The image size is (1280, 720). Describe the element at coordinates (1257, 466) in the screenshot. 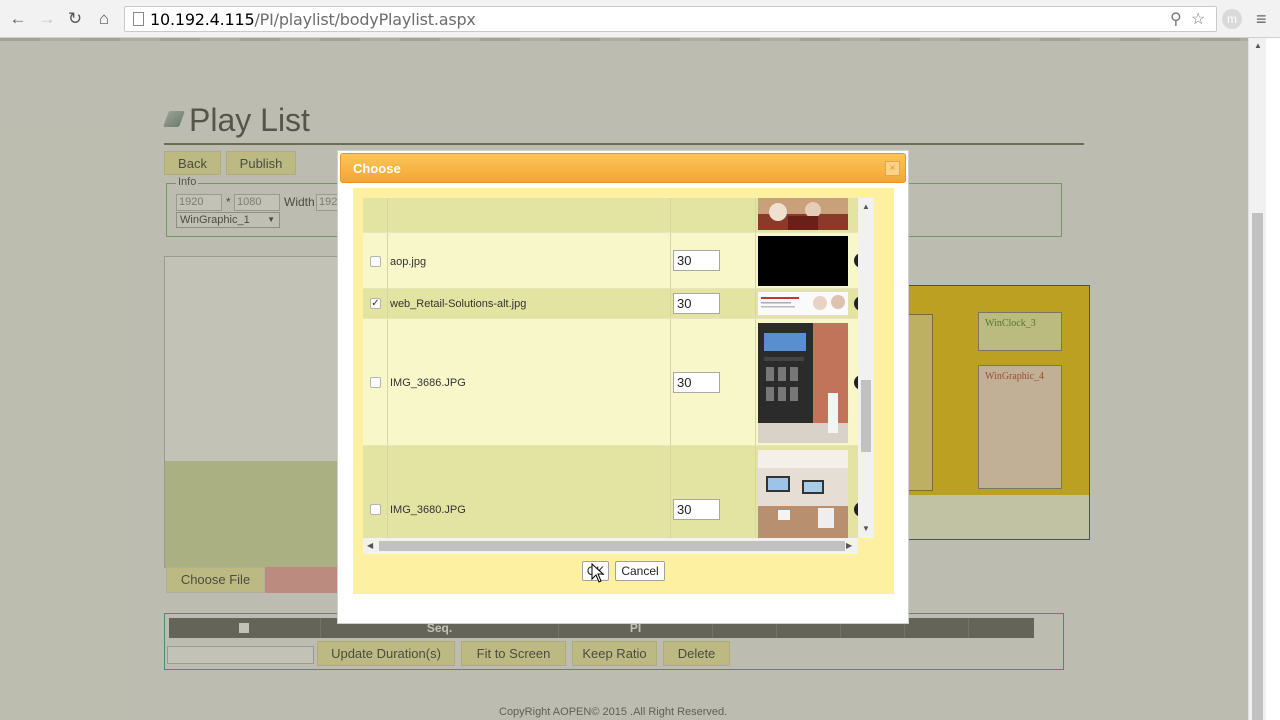

I see `page-scroll-thumb` at that location.